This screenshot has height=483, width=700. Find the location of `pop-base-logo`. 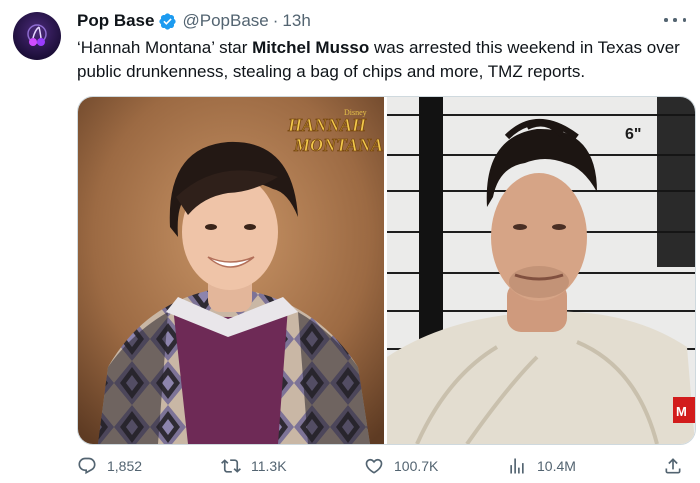

pop-base-logo is located at coordinates (37, 35).